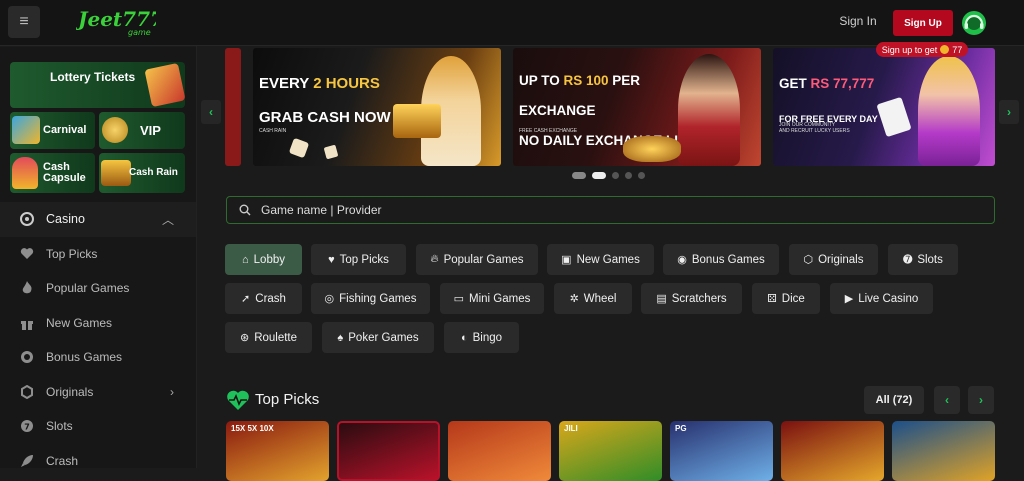 The image size is (1024, 481). What do you see at coordinates (1009, 112) in the screenshot?
I see `carousel-next-button: ›` at bounding box center [1009, 112].